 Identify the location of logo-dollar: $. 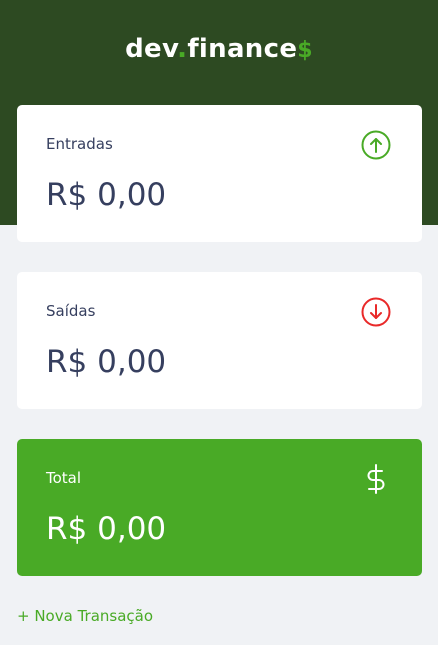
(305, 50).